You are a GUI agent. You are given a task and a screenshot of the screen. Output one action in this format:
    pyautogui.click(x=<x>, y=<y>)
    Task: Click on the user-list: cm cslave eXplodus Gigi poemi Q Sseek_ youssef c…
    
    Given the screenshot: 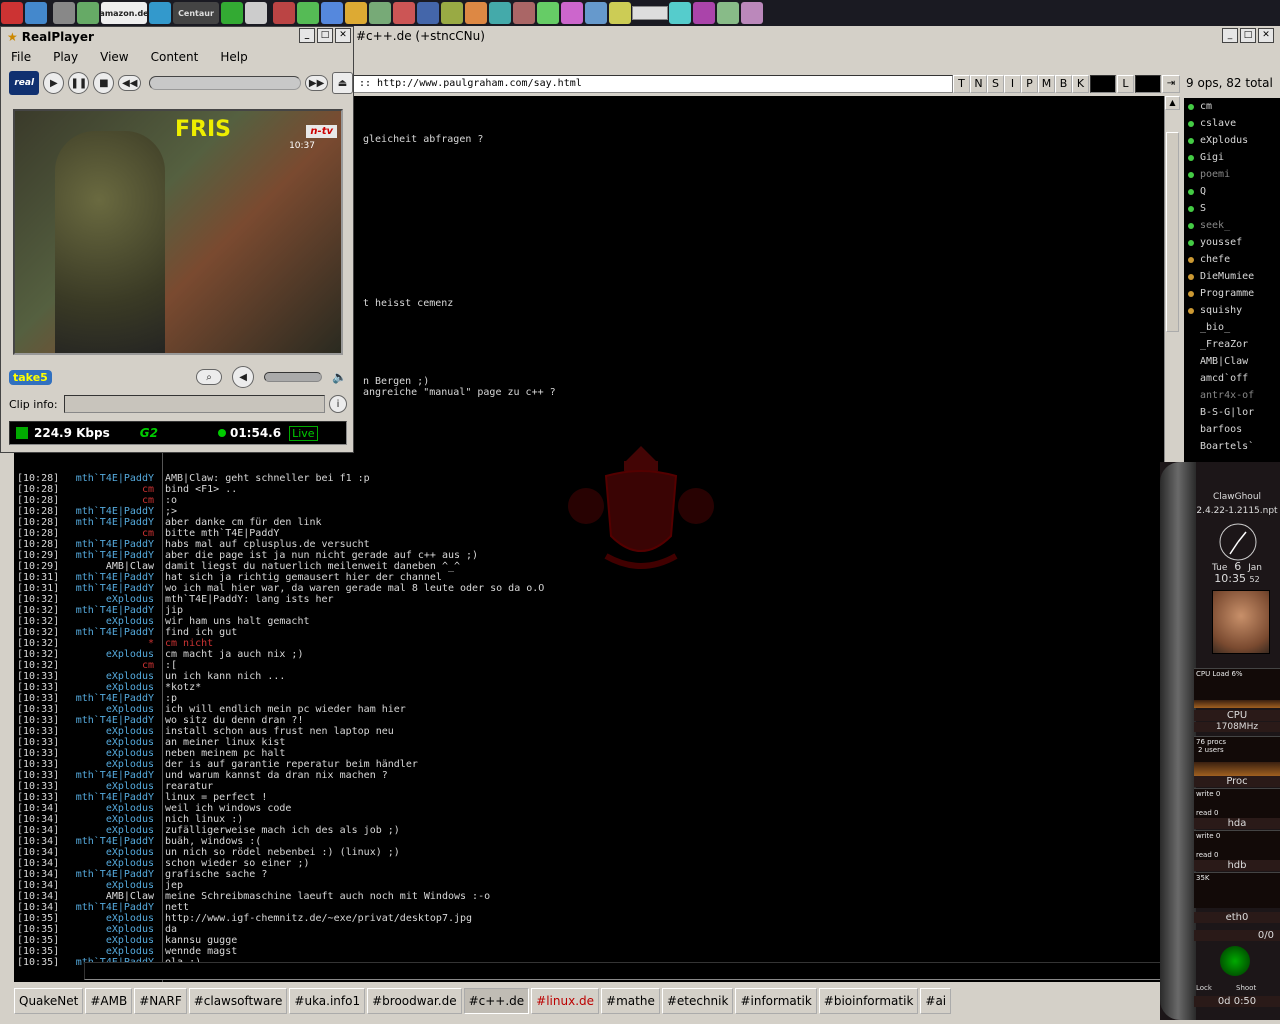 What is the action you would take?
    pyautogui.click(x=1232, y=290)
    